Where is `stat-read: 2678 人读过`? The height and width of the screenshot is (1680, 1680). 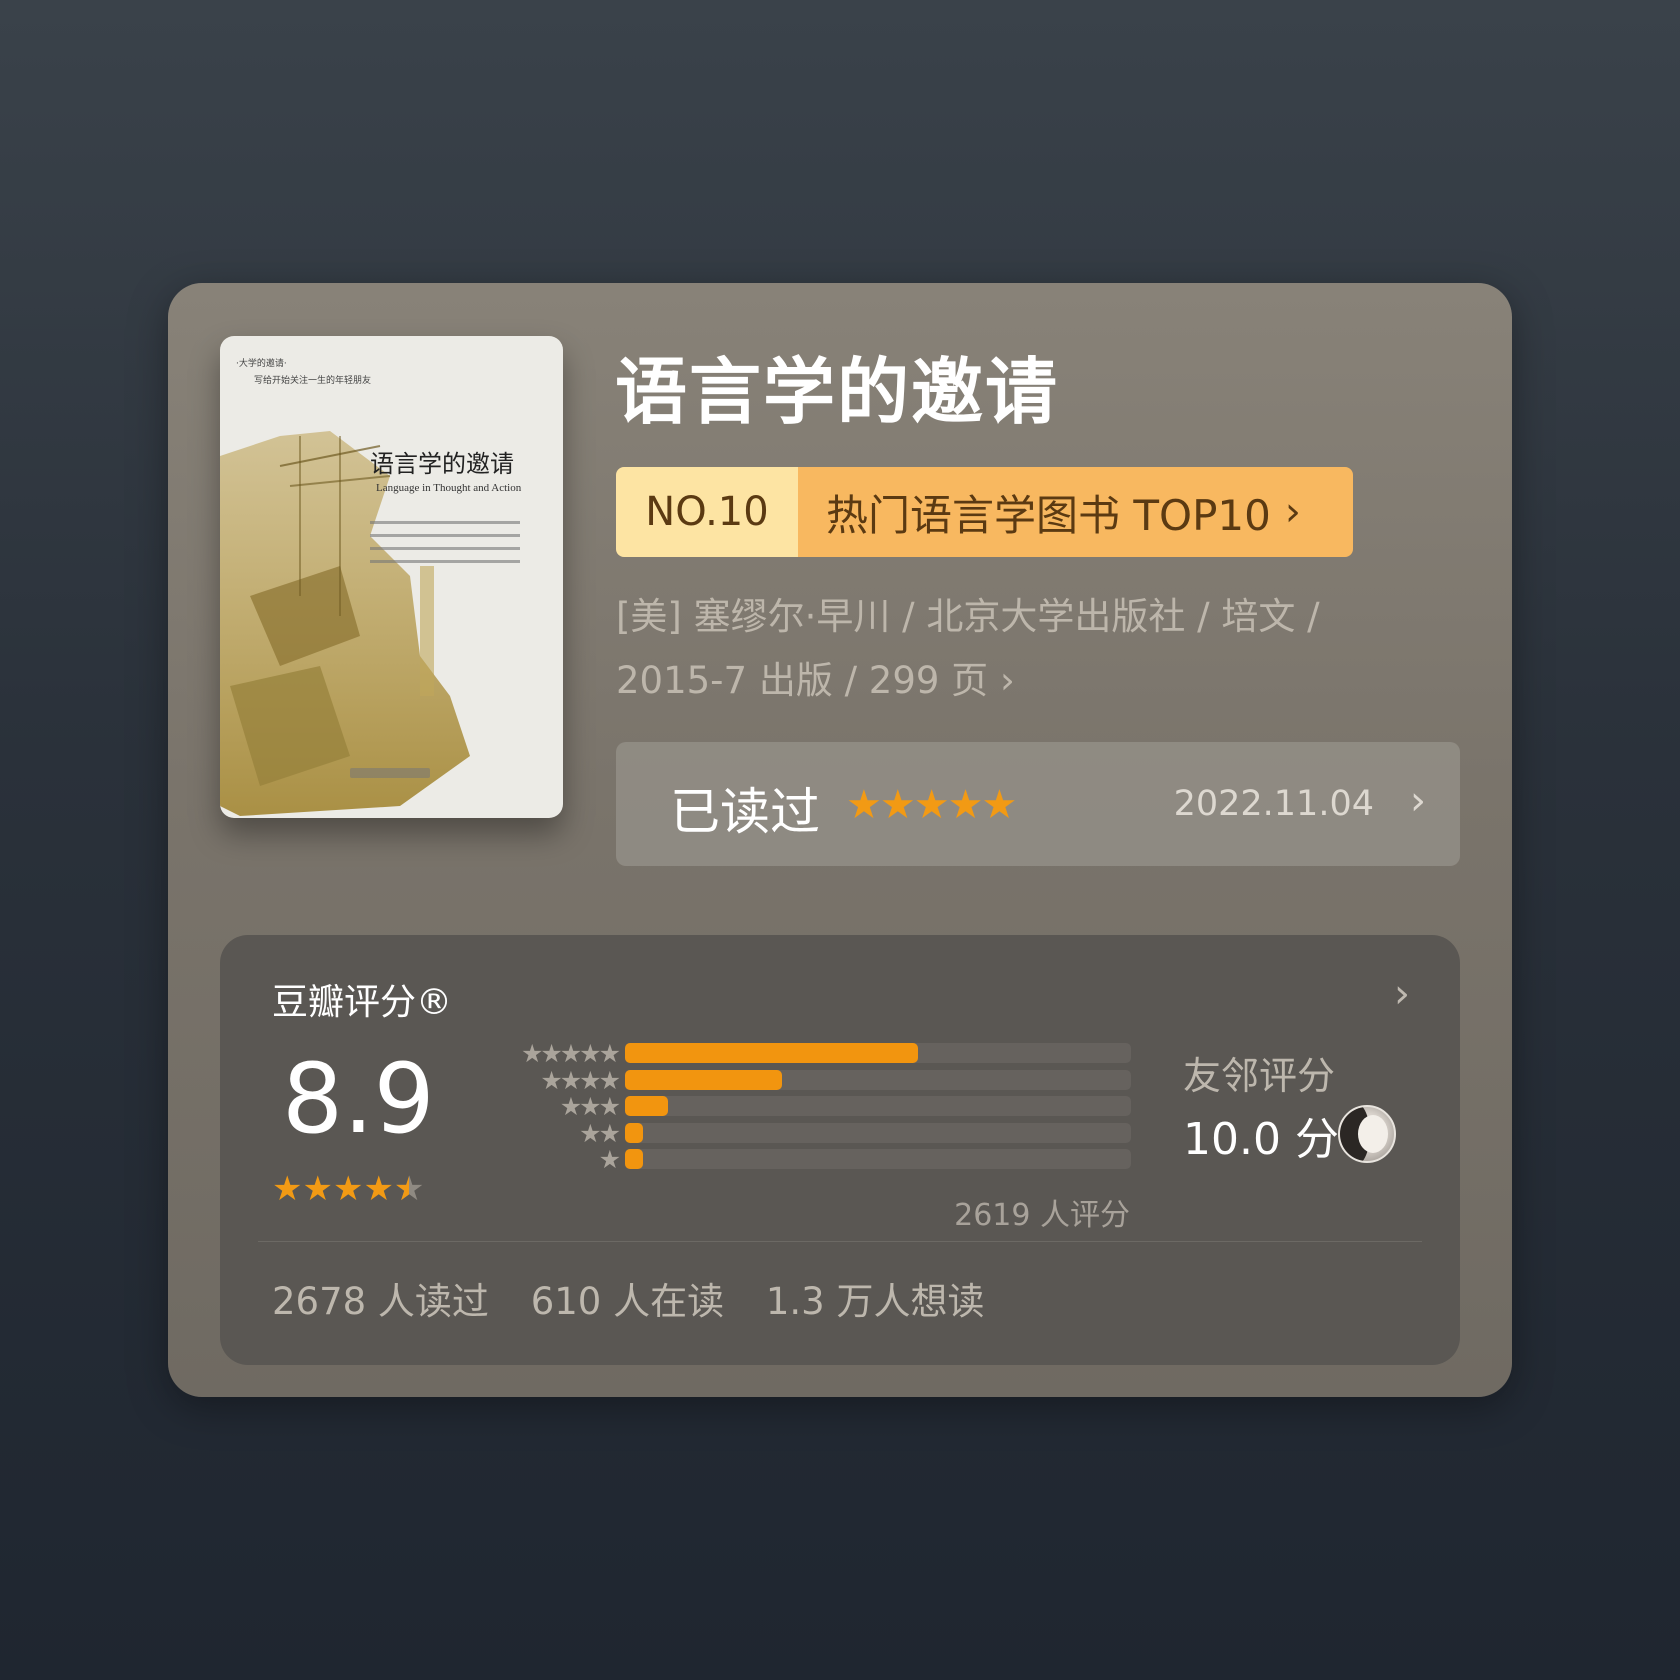
stat-read: 2678 人读过 is located at coordinates (380, 1301).